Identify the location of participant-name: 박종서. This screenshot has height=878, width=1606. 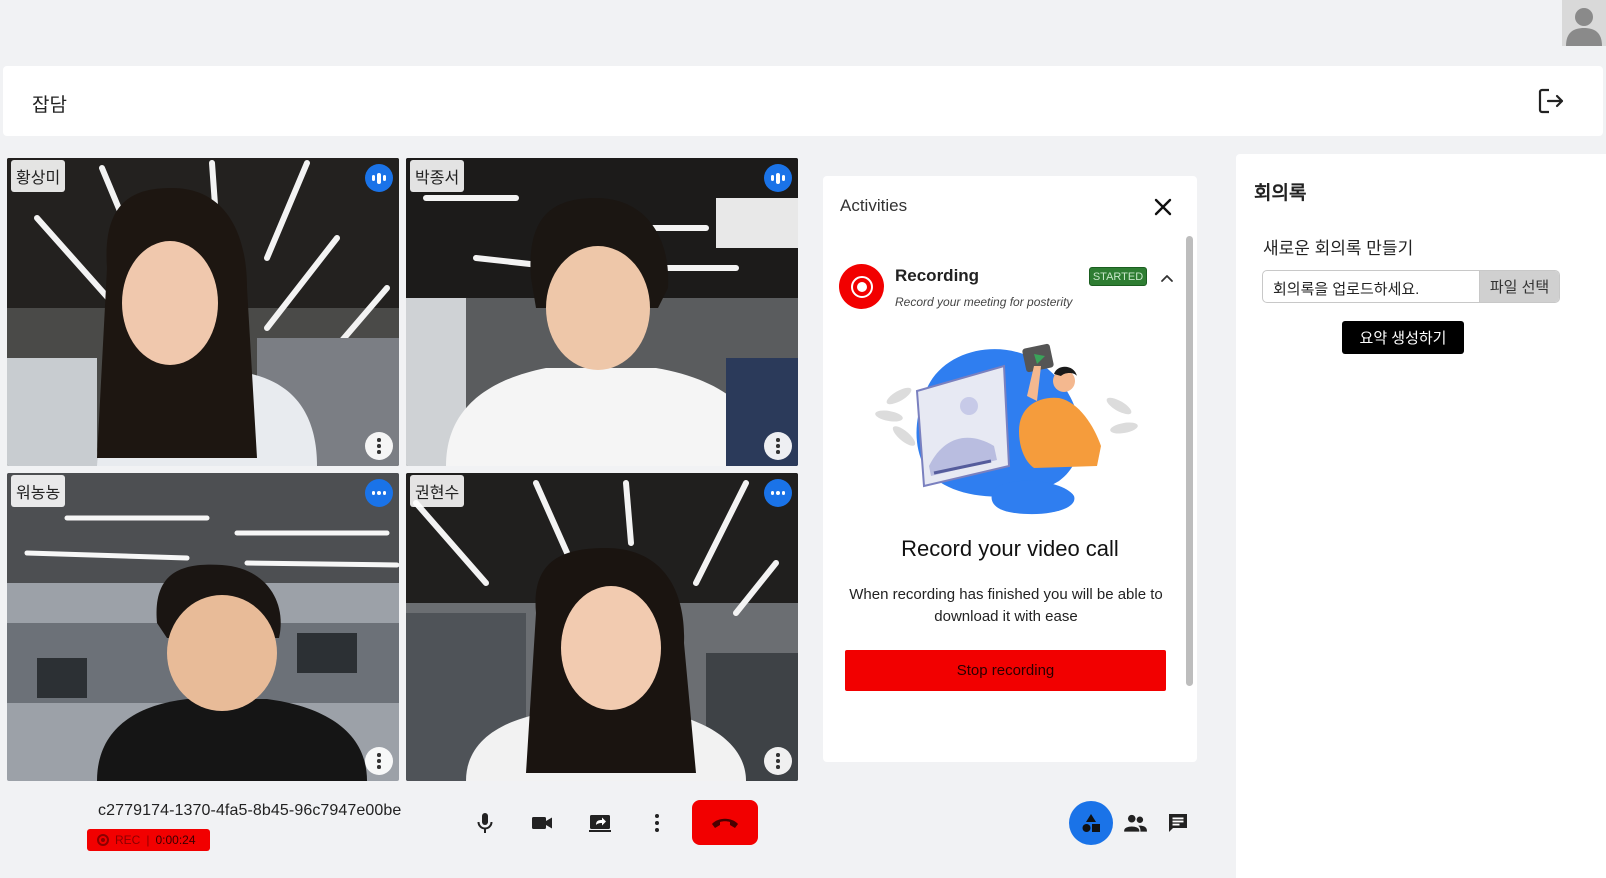
(437, 176).